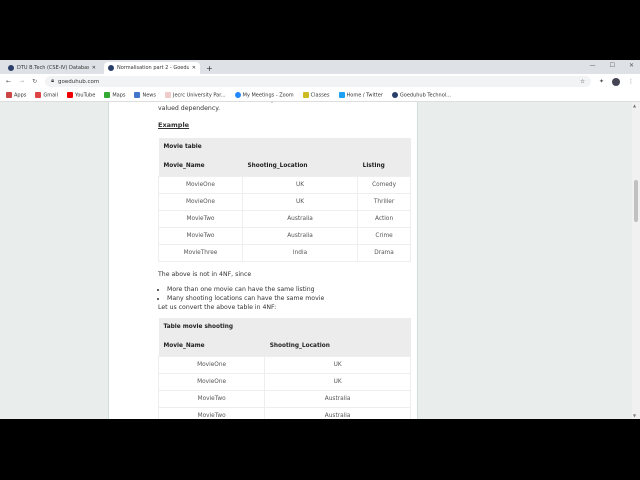 The width and height of the screenshot is (640, 480). Describe the element at coordinates (284, 219) in the screenshot. I see `table-row: MovieTwo Australia Action` at that location.